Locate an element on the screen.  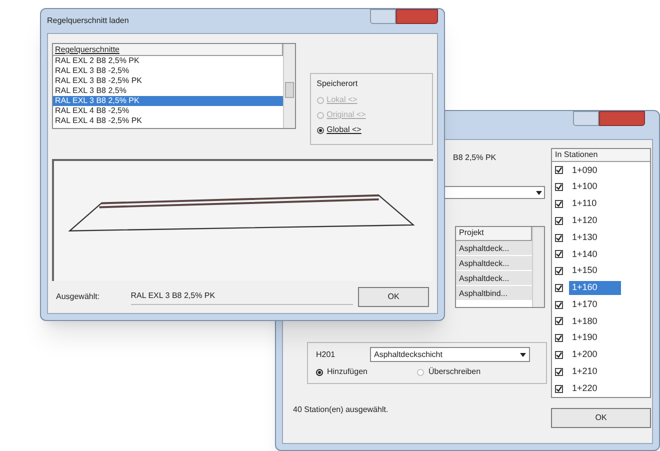
list-item: 1+110 is located at coordinates (595, 204).